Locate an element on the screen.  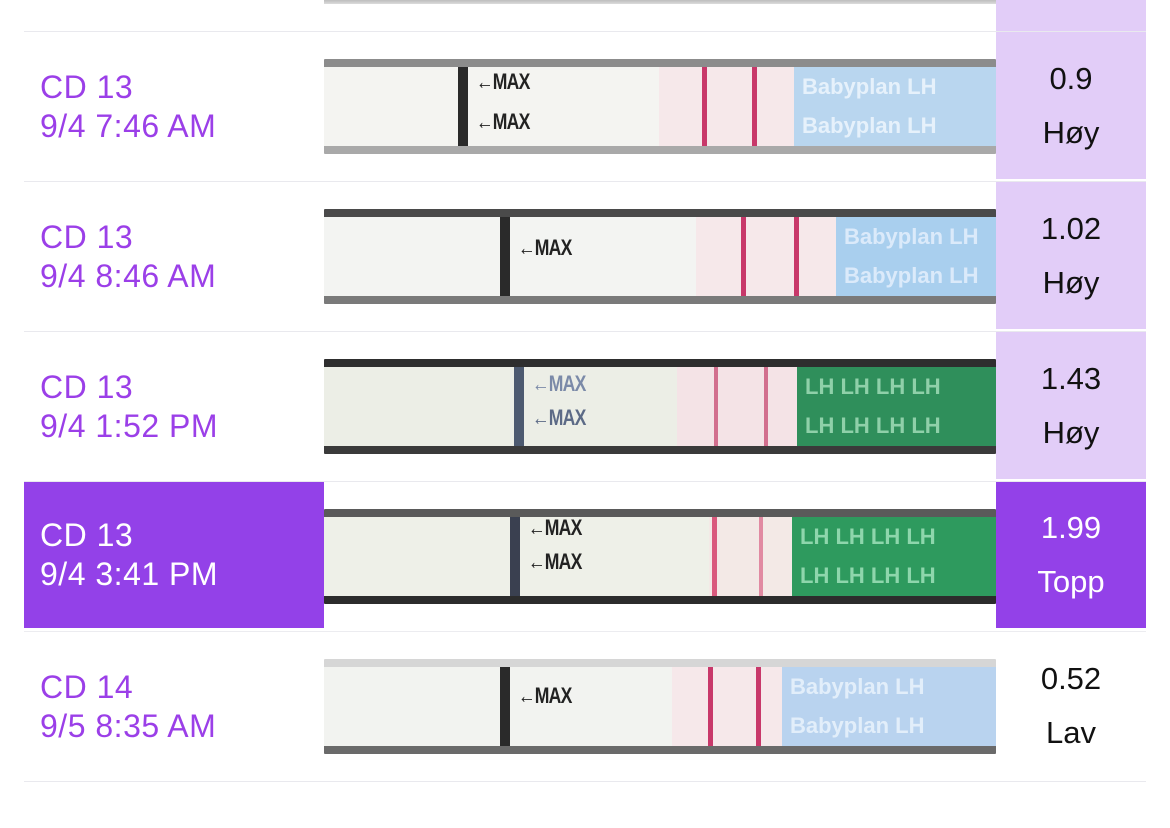
lh-value-cell: 1.43 Høy is located at coordinates (1071, 405).